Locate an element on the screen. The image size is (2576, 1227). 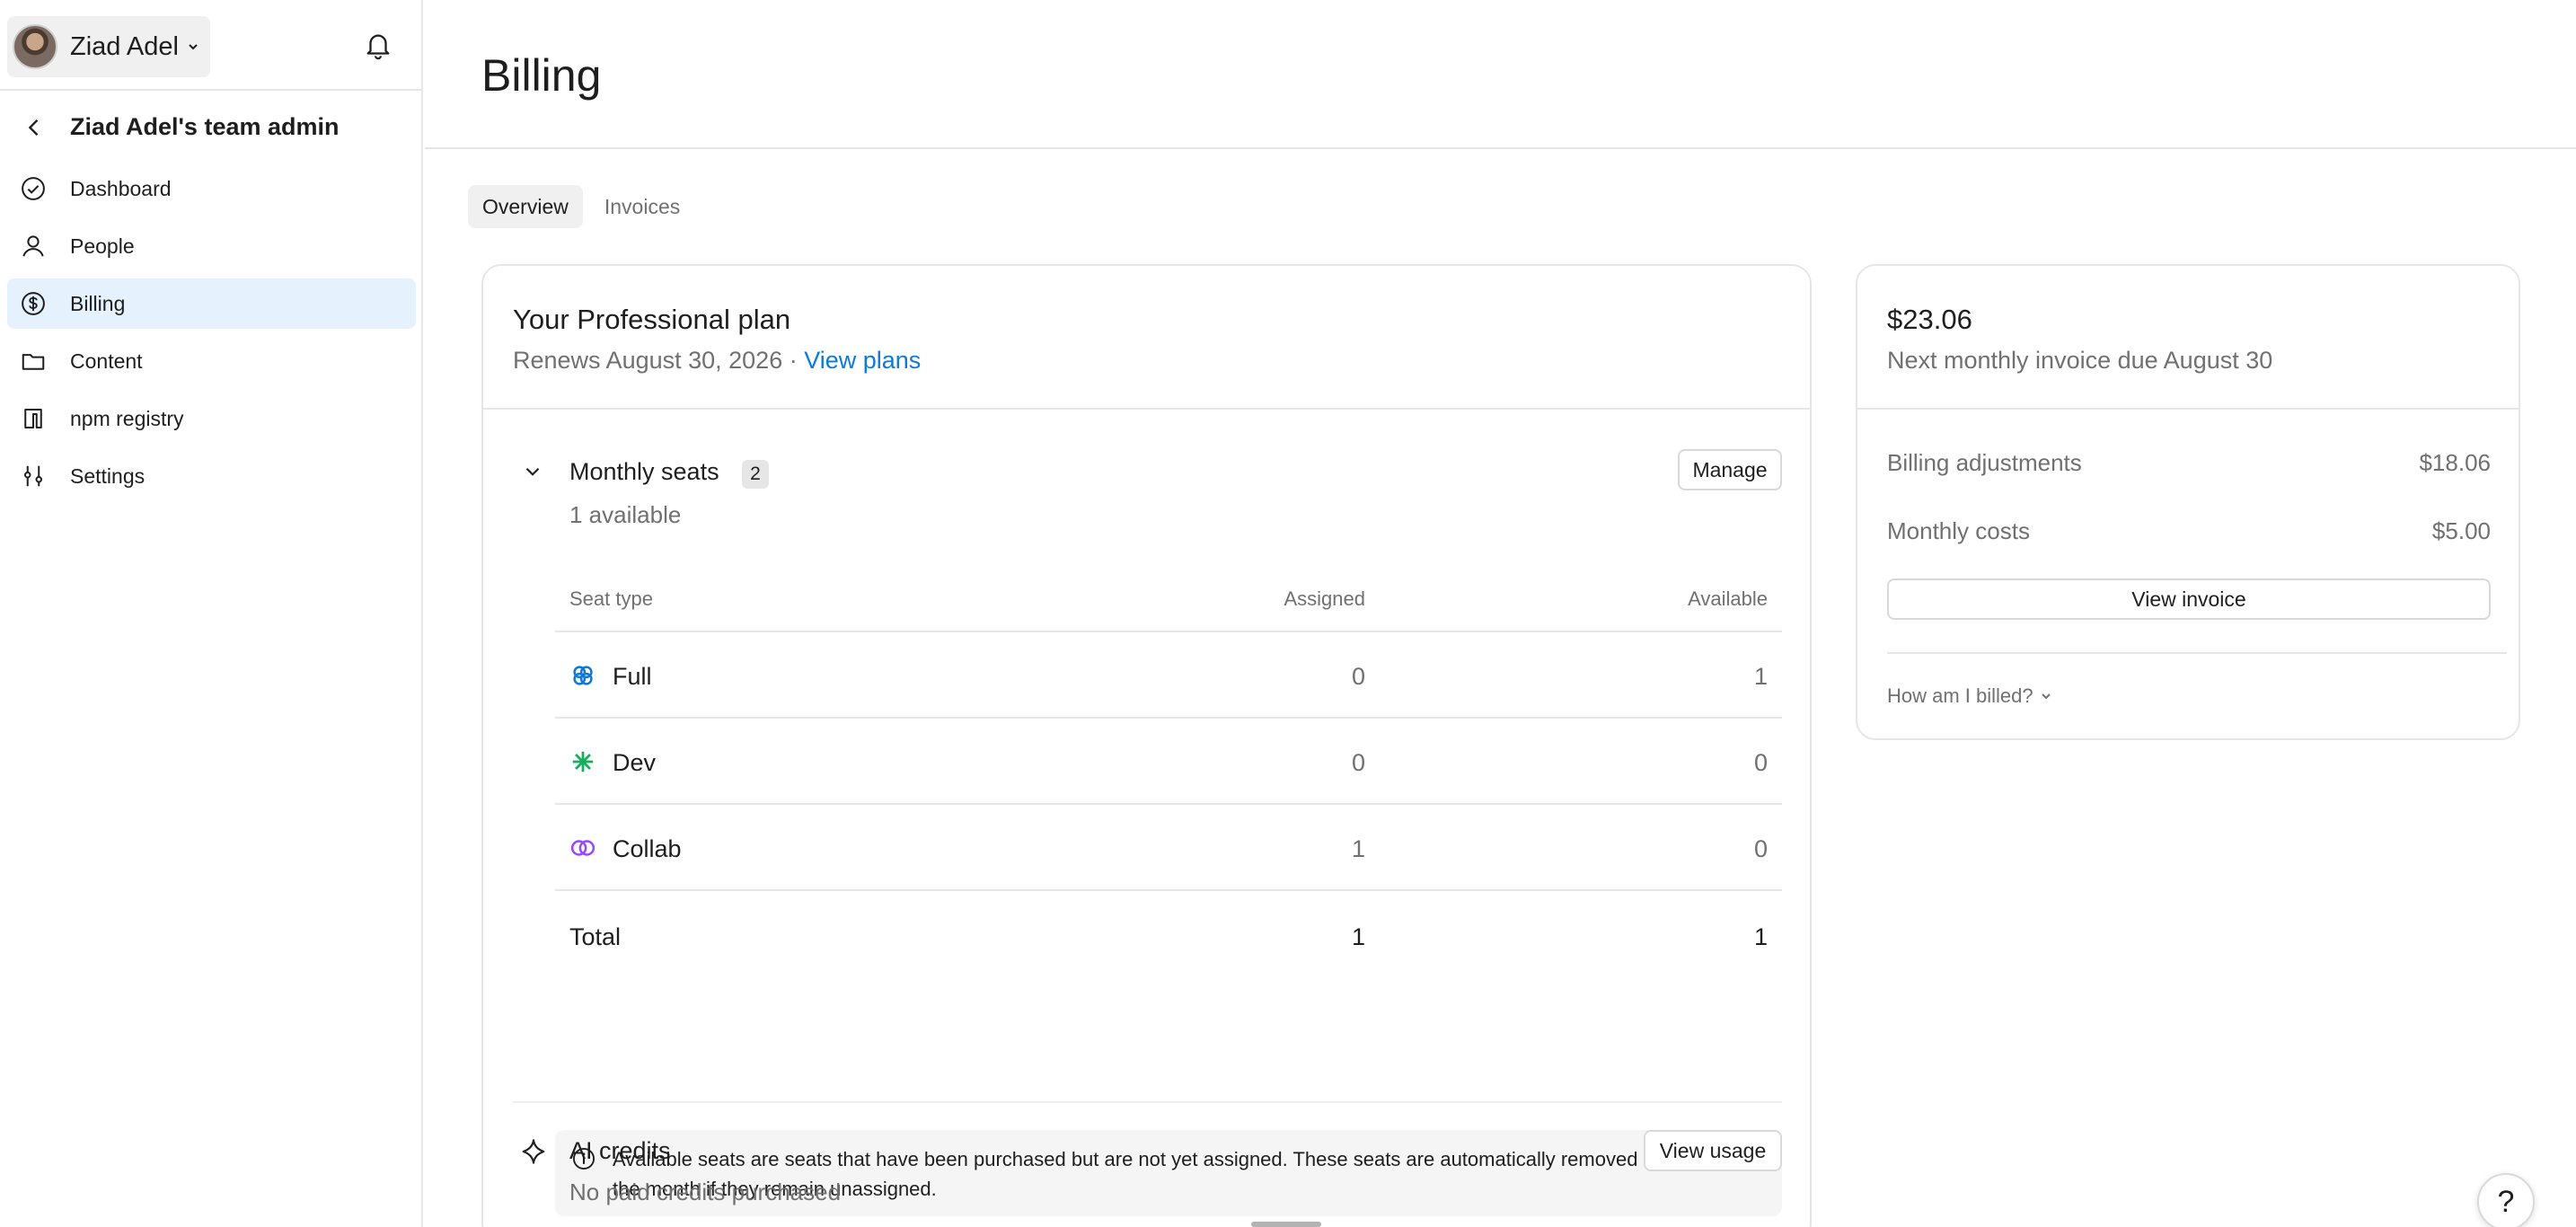
sidebar-item-label: npm registry is located at coordinates (127, 418).